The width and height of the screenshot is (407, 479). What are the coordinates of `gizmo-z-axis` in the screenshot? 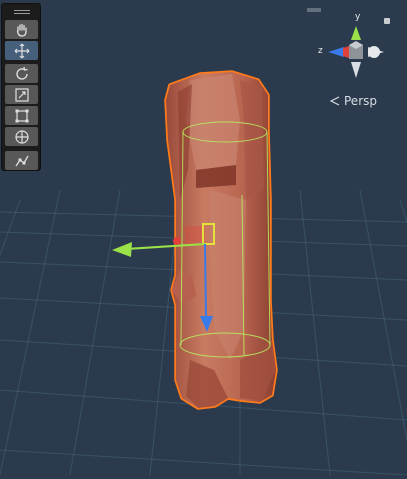 It's located at (205, 281).